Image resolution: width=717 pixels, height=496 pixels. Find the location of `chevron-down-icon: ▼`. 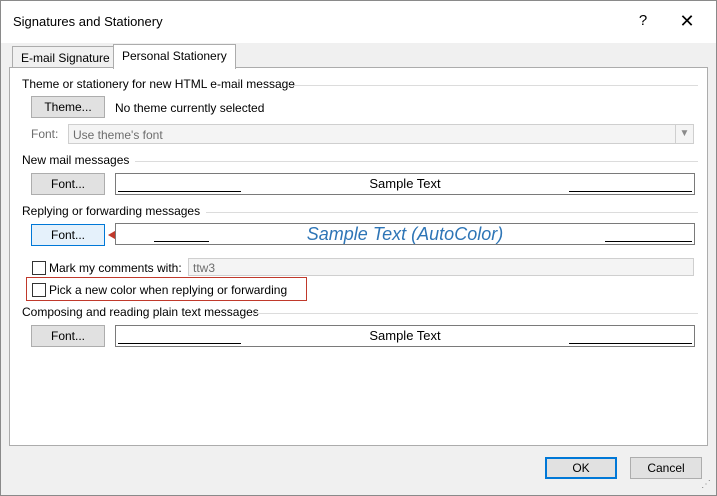

chevron-down-icon: ▼ is located at coordinates (684, 134).